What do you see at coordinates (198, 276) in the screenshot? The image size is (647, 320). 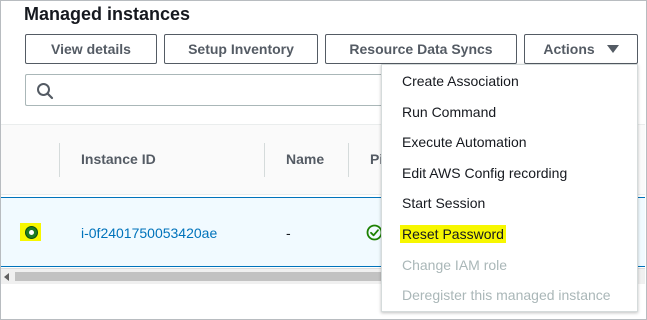 I see `scrollbar-thumb` at bounding box center [198, 276].